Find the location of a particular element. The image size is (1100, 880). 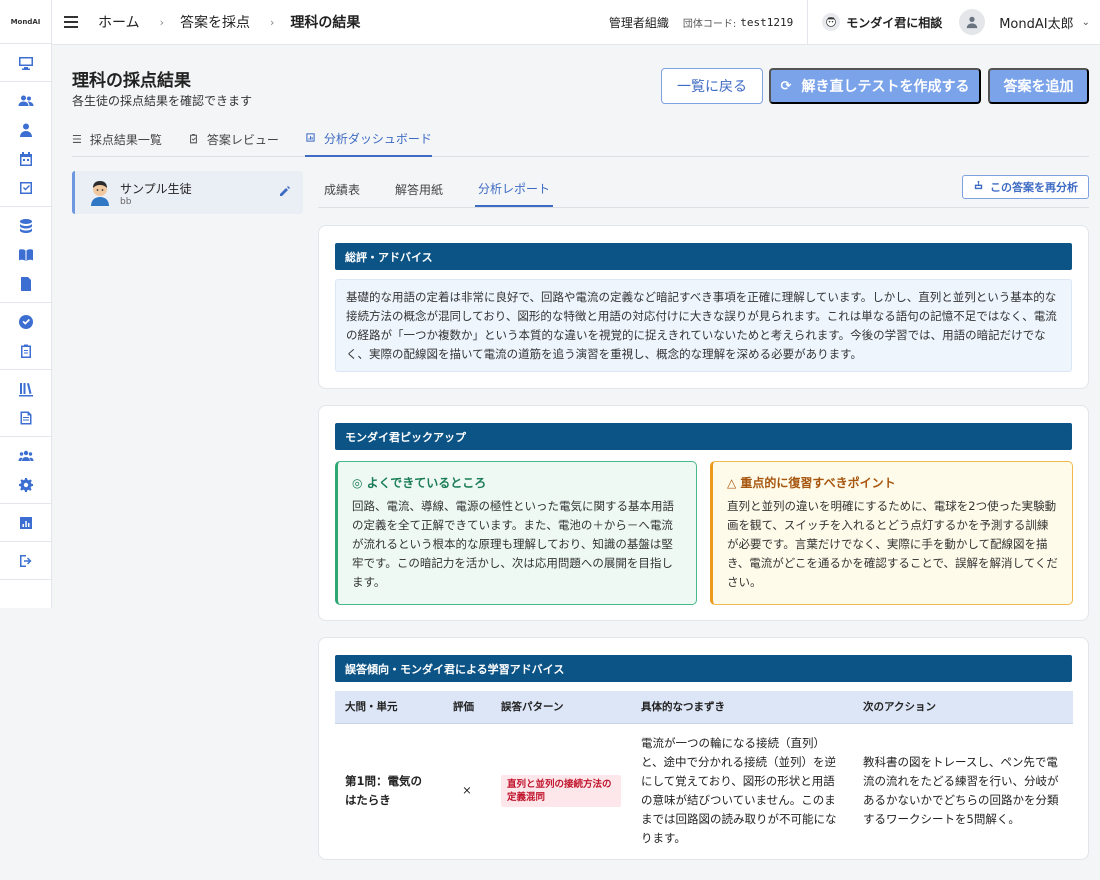

tab-answer-review: 答案レビュー is located at coordinates (233, 139).